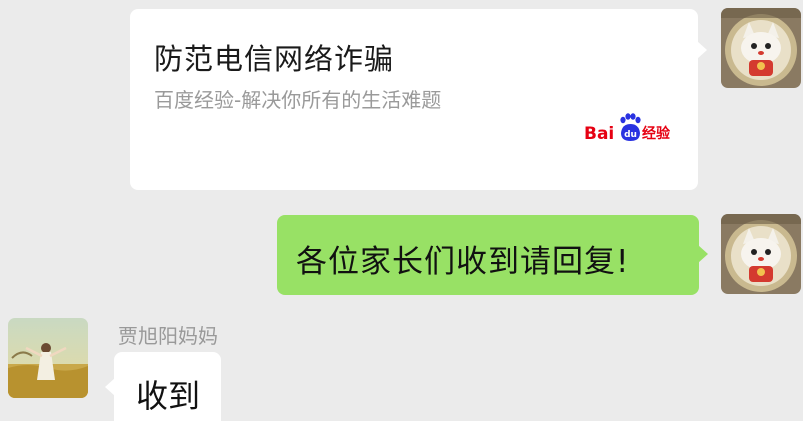 The width and height of the screenshot is (803, 421). I want to click on incoming-text-message: 收到, so click(163, 386).